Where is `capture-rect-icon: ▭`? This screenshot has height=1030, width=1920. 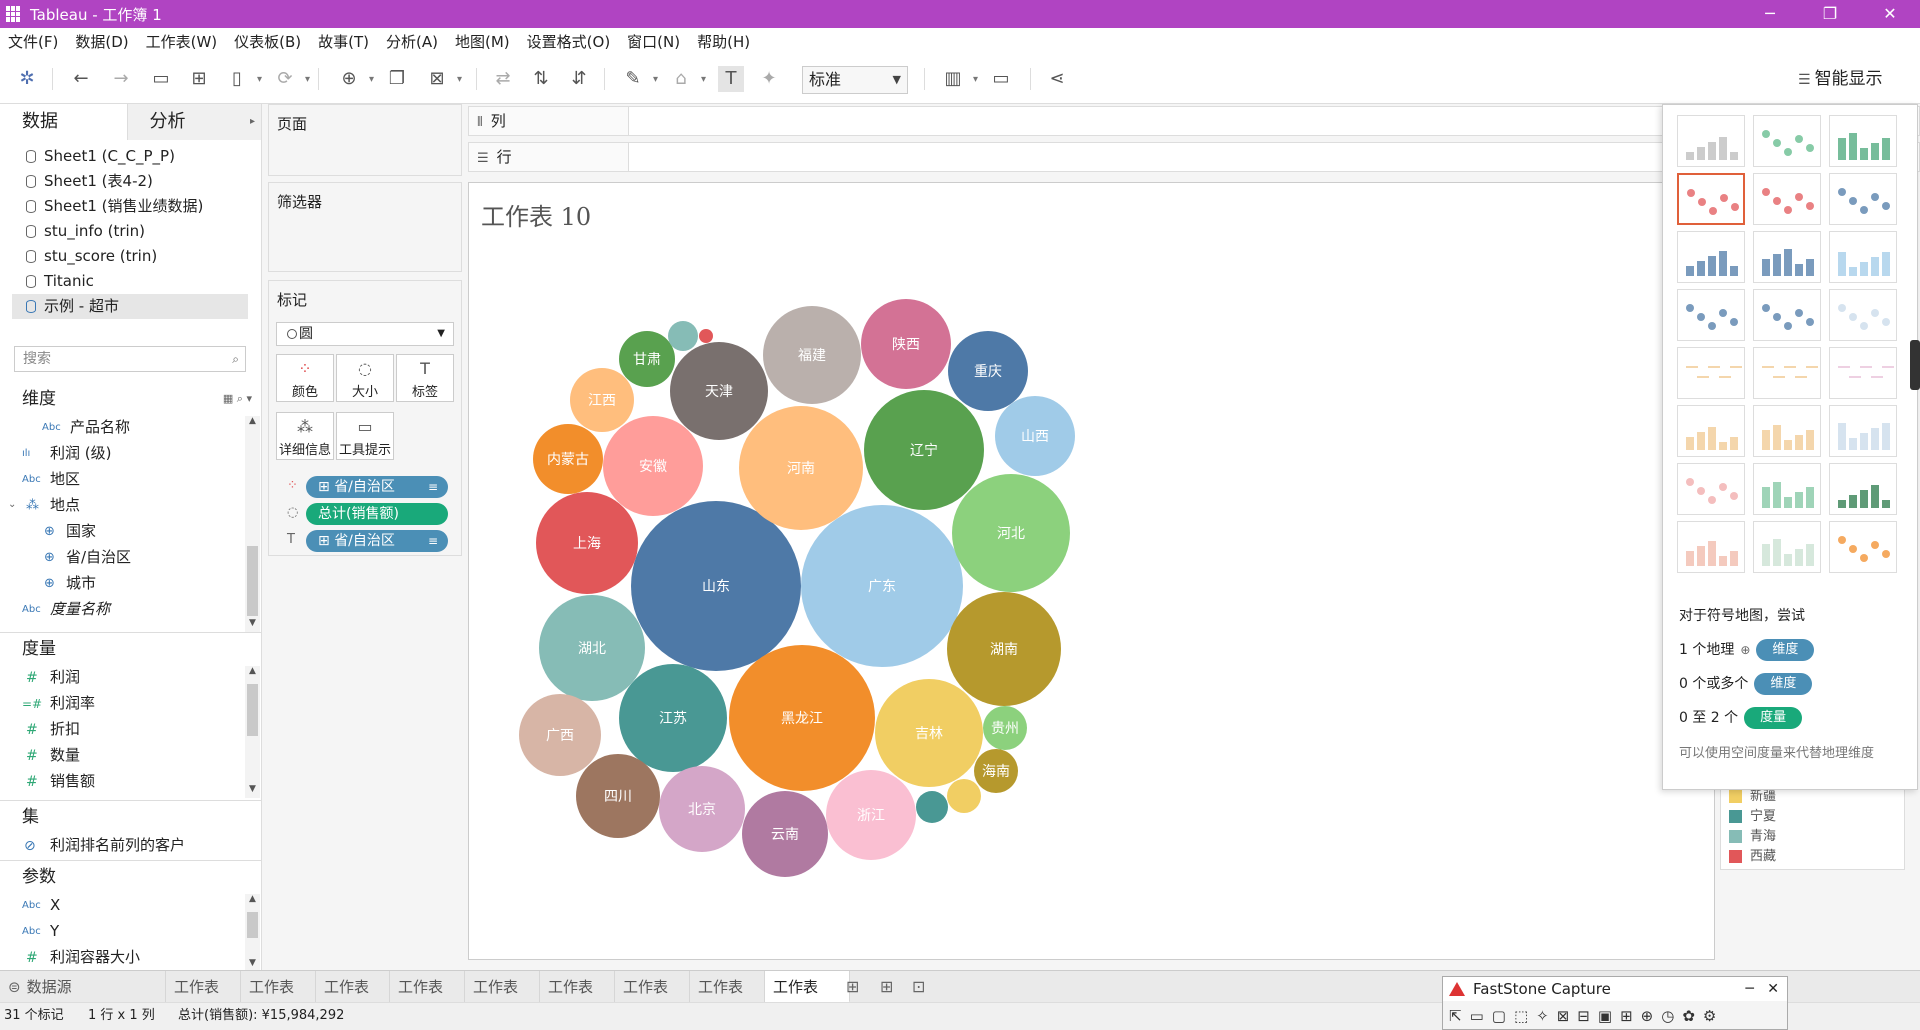
capture-rect-icon: ▭ is located at coordinates (1477, 1016).